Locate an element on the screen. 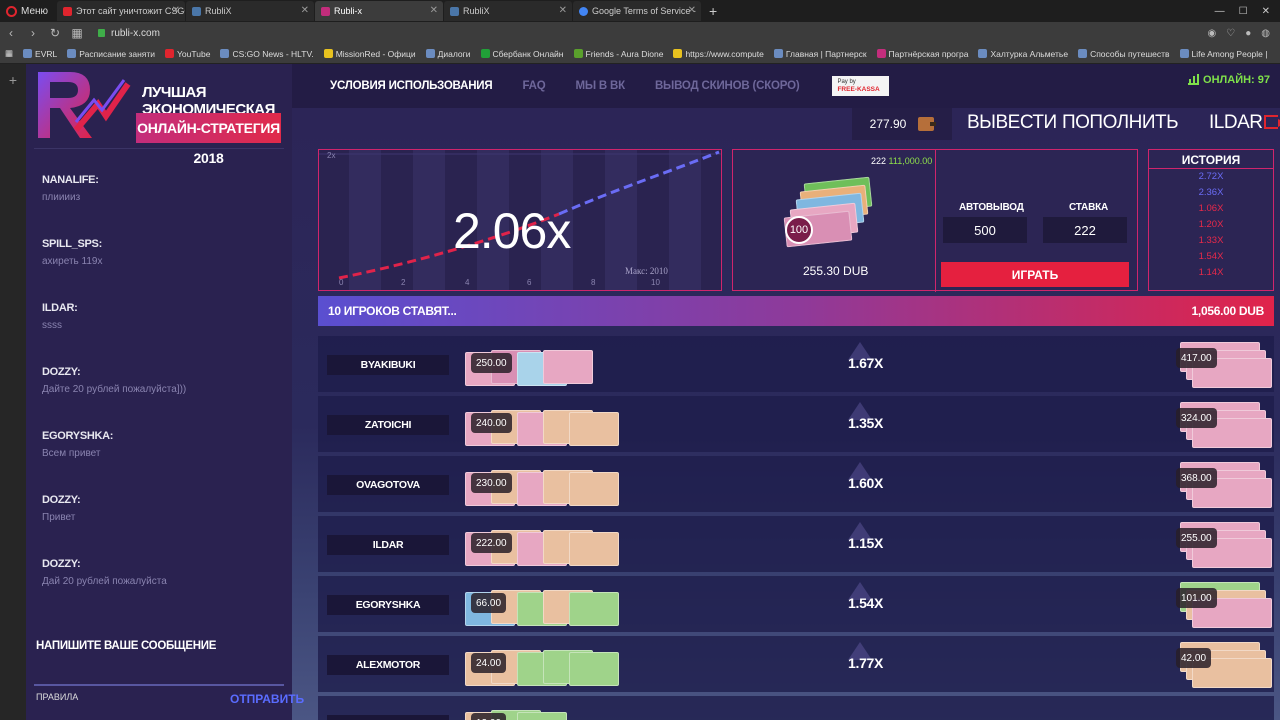 The height and width of the screenshot is (720, 1280). player-name: EGORYSHKA is located at coordinates (388, 605).